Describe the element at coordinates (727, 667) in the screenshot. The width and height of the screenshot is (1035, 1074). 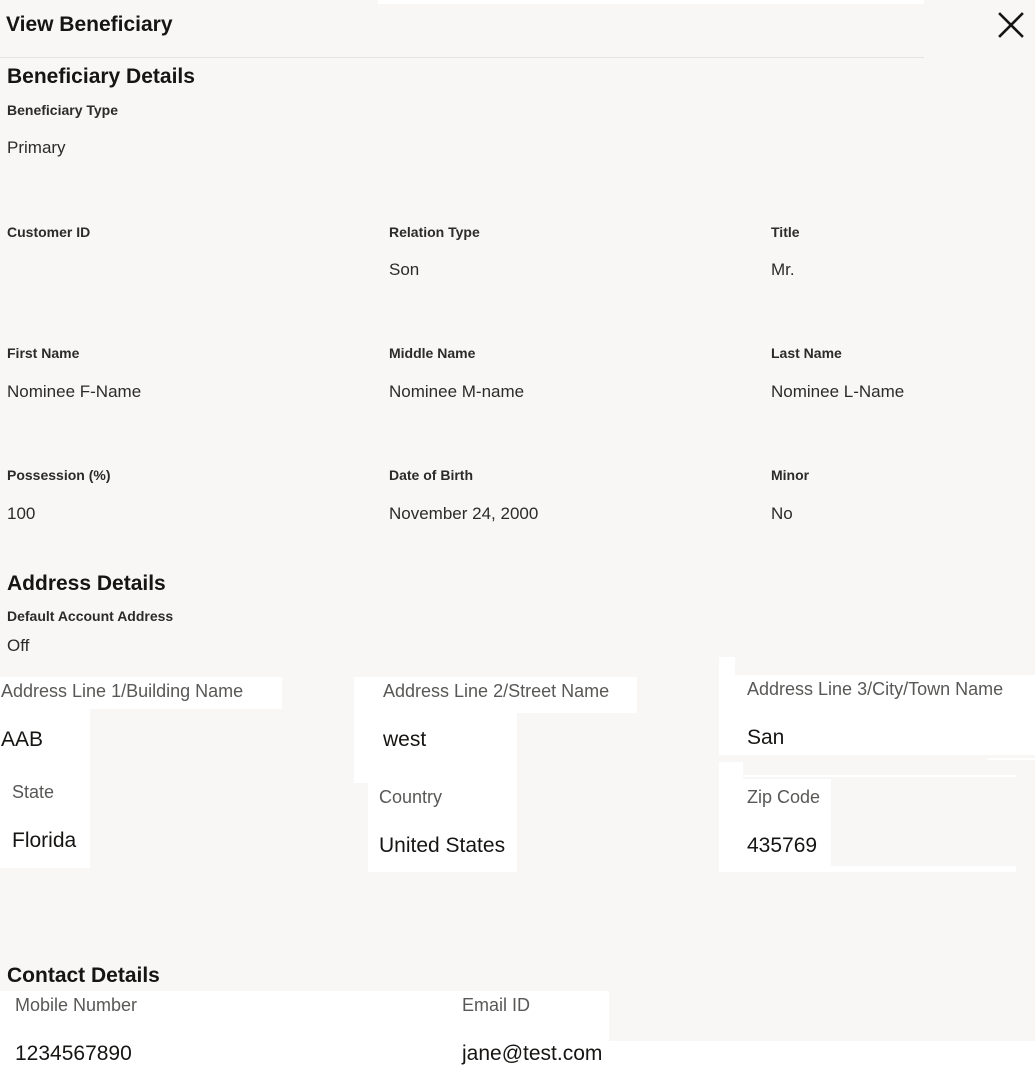
I see `address-line3-edge-card` at that location.